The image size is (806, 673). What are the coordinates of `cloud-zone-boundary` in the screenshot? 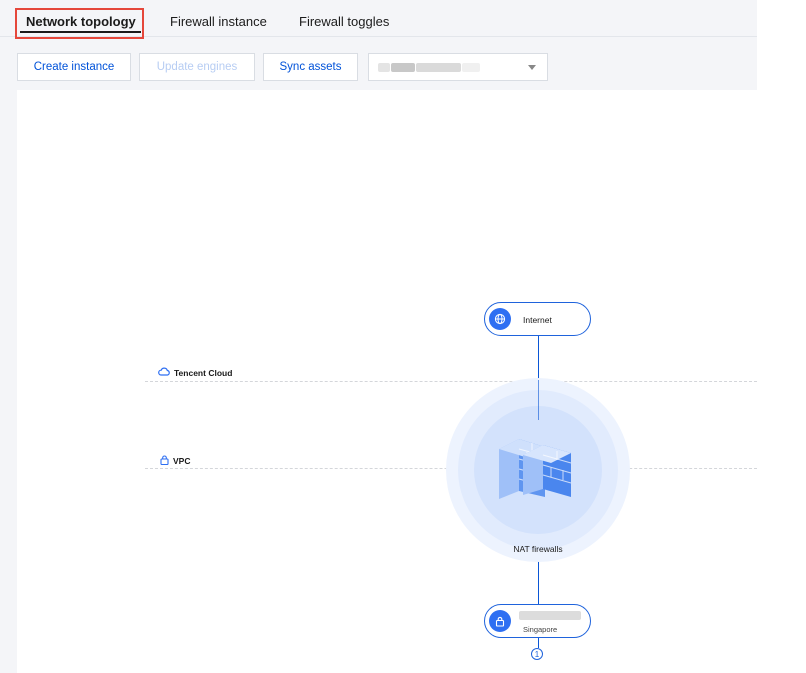 It's located at (451, 381).